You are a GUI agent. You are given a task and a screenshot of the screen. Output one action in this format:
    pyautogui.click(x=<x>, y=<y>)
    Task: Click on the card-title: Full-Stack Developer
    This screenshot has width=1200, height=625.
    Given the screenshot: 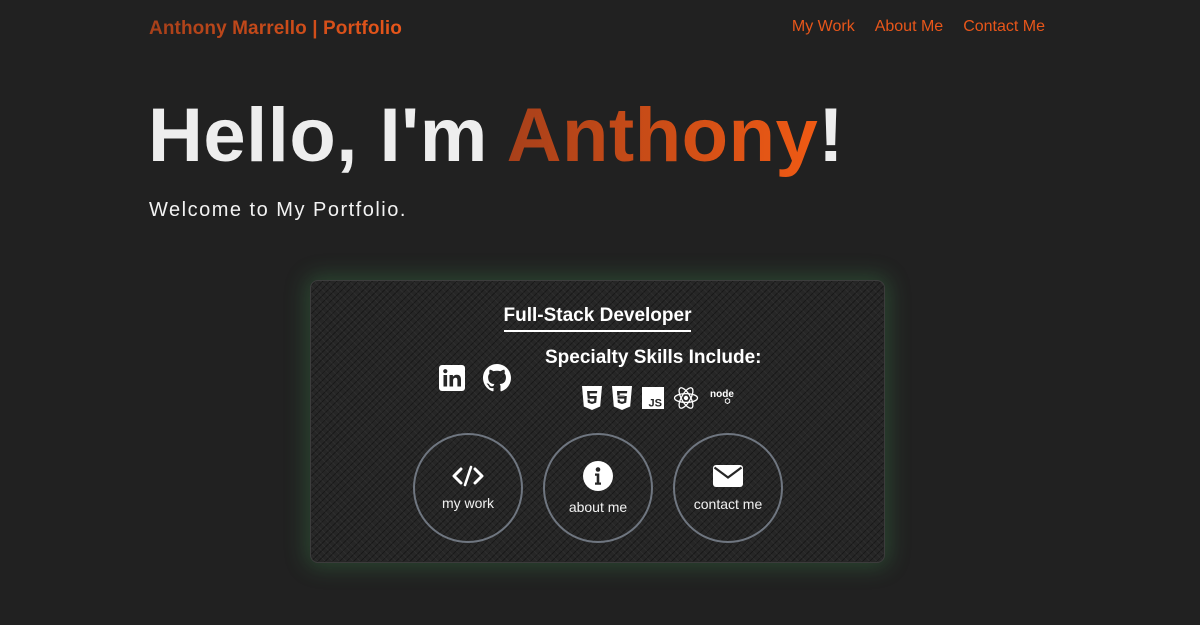 What is the action you would take?
    pyautogui.click(x=597, y=318)
    